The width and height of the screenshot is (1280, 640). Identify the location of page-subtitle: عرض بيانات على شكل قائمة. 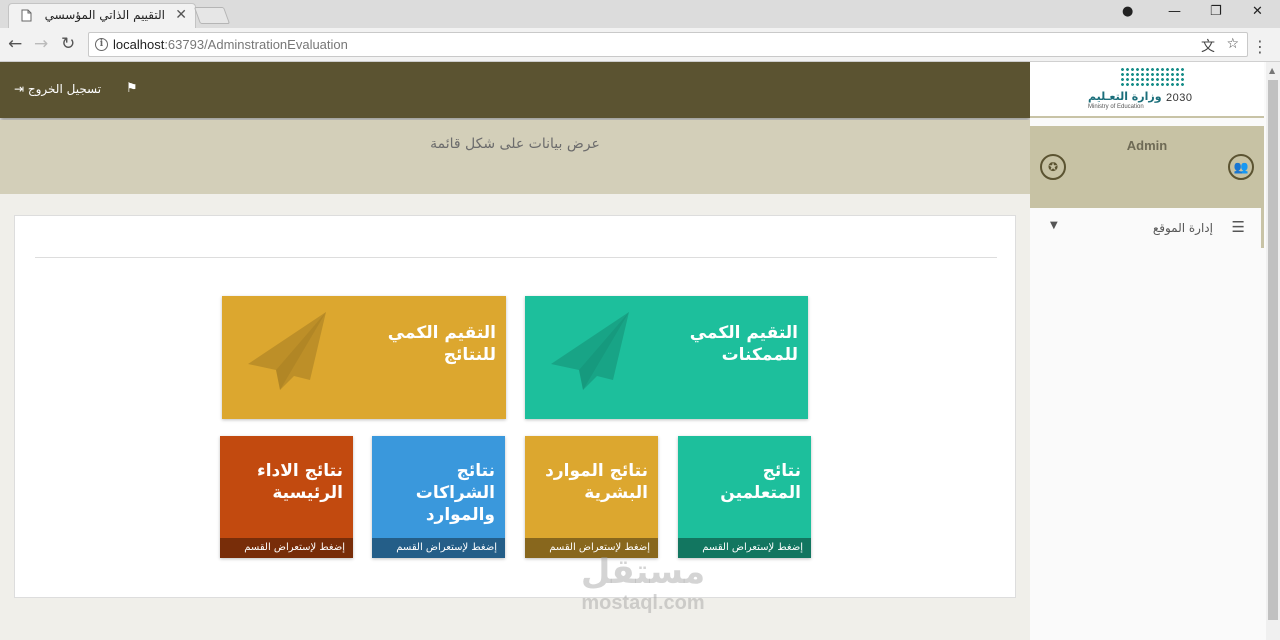
(515, 144).